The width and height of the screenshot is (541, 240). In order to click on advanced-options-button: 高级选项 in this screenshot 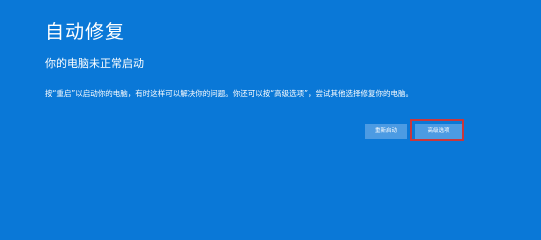, I will do `click(438, 131)`.